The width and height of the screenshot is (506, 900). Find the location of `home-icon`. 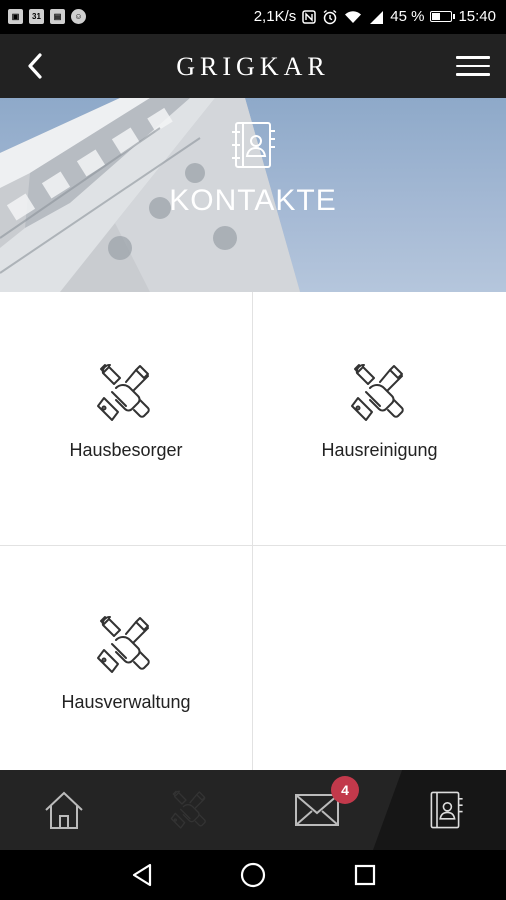

home-icon is located at coordinates (64, 810).